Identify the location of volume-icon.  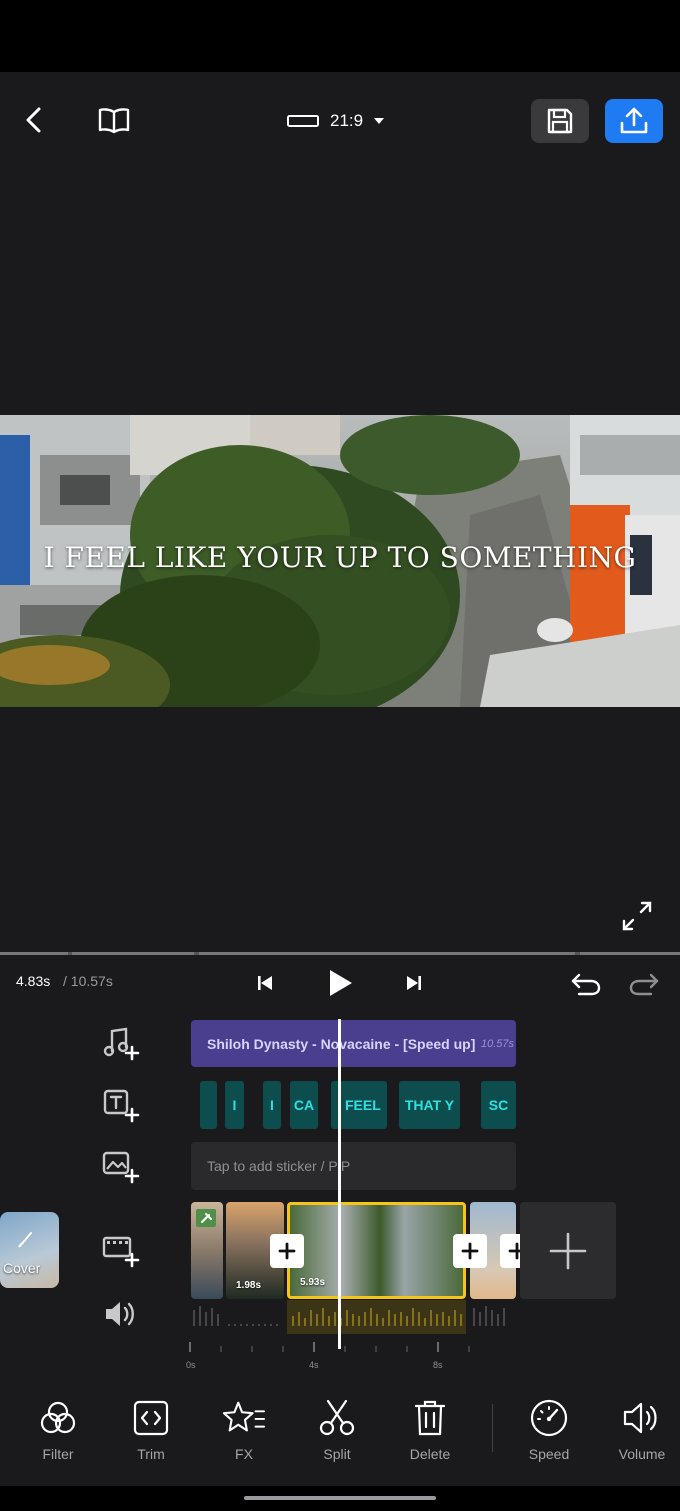
(640, 1418).